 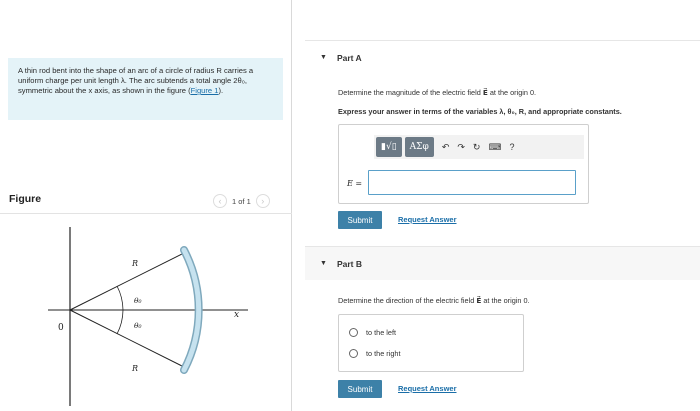 I want to click on radius-label-top: R, so click(x=134, y=263).